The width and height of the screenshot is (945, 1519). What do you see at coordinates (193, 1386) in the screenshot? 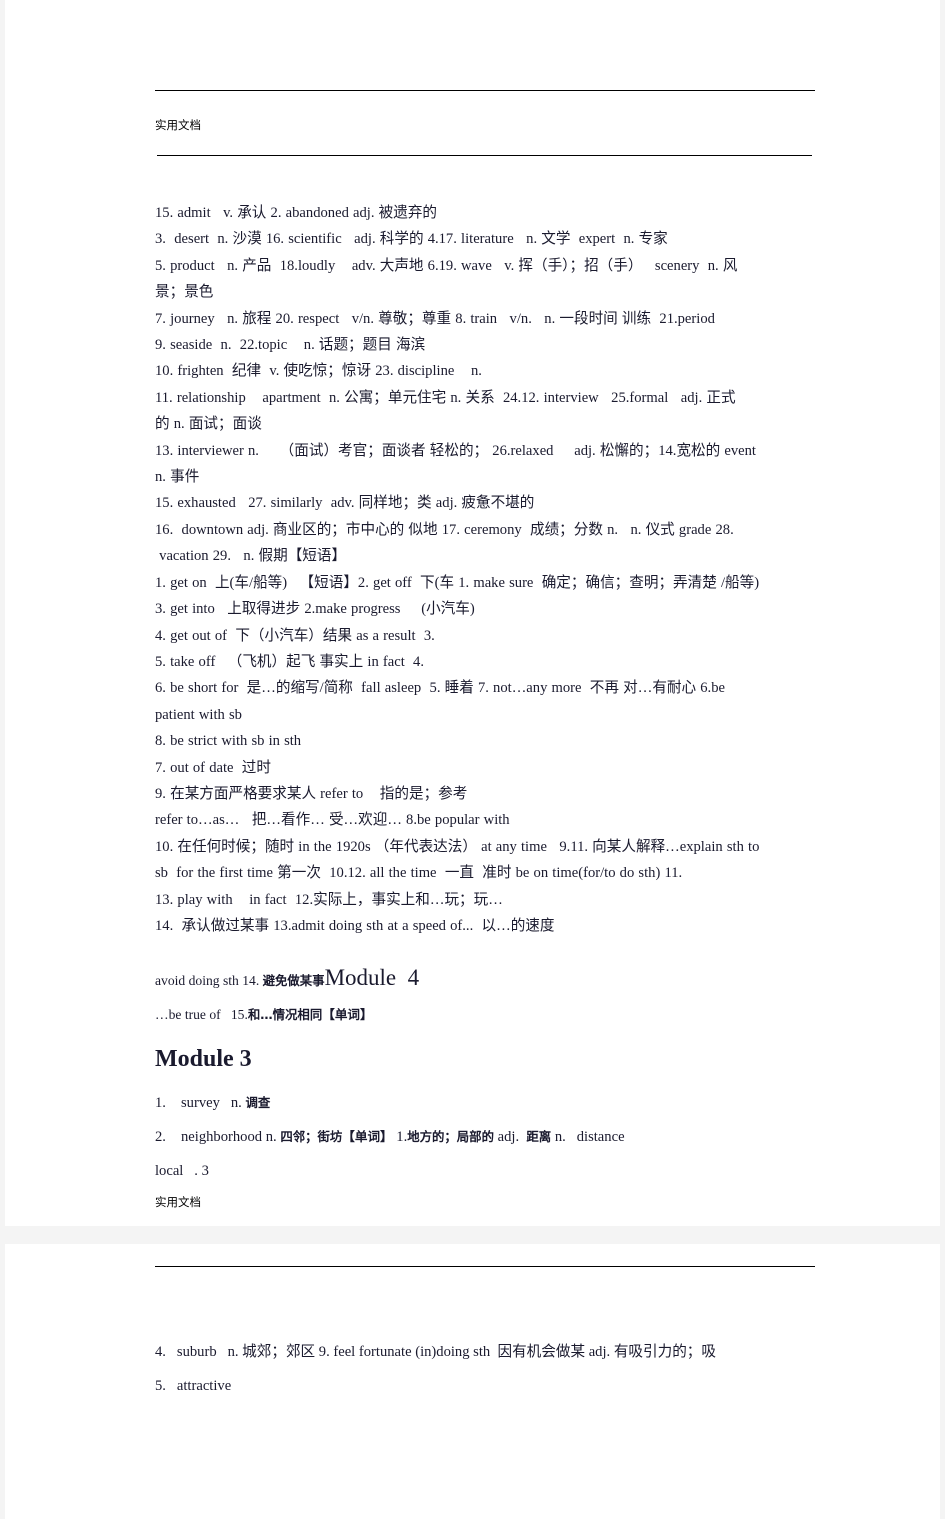
I see `text-line: 5. attractive` at bounding box center [193, 1386].